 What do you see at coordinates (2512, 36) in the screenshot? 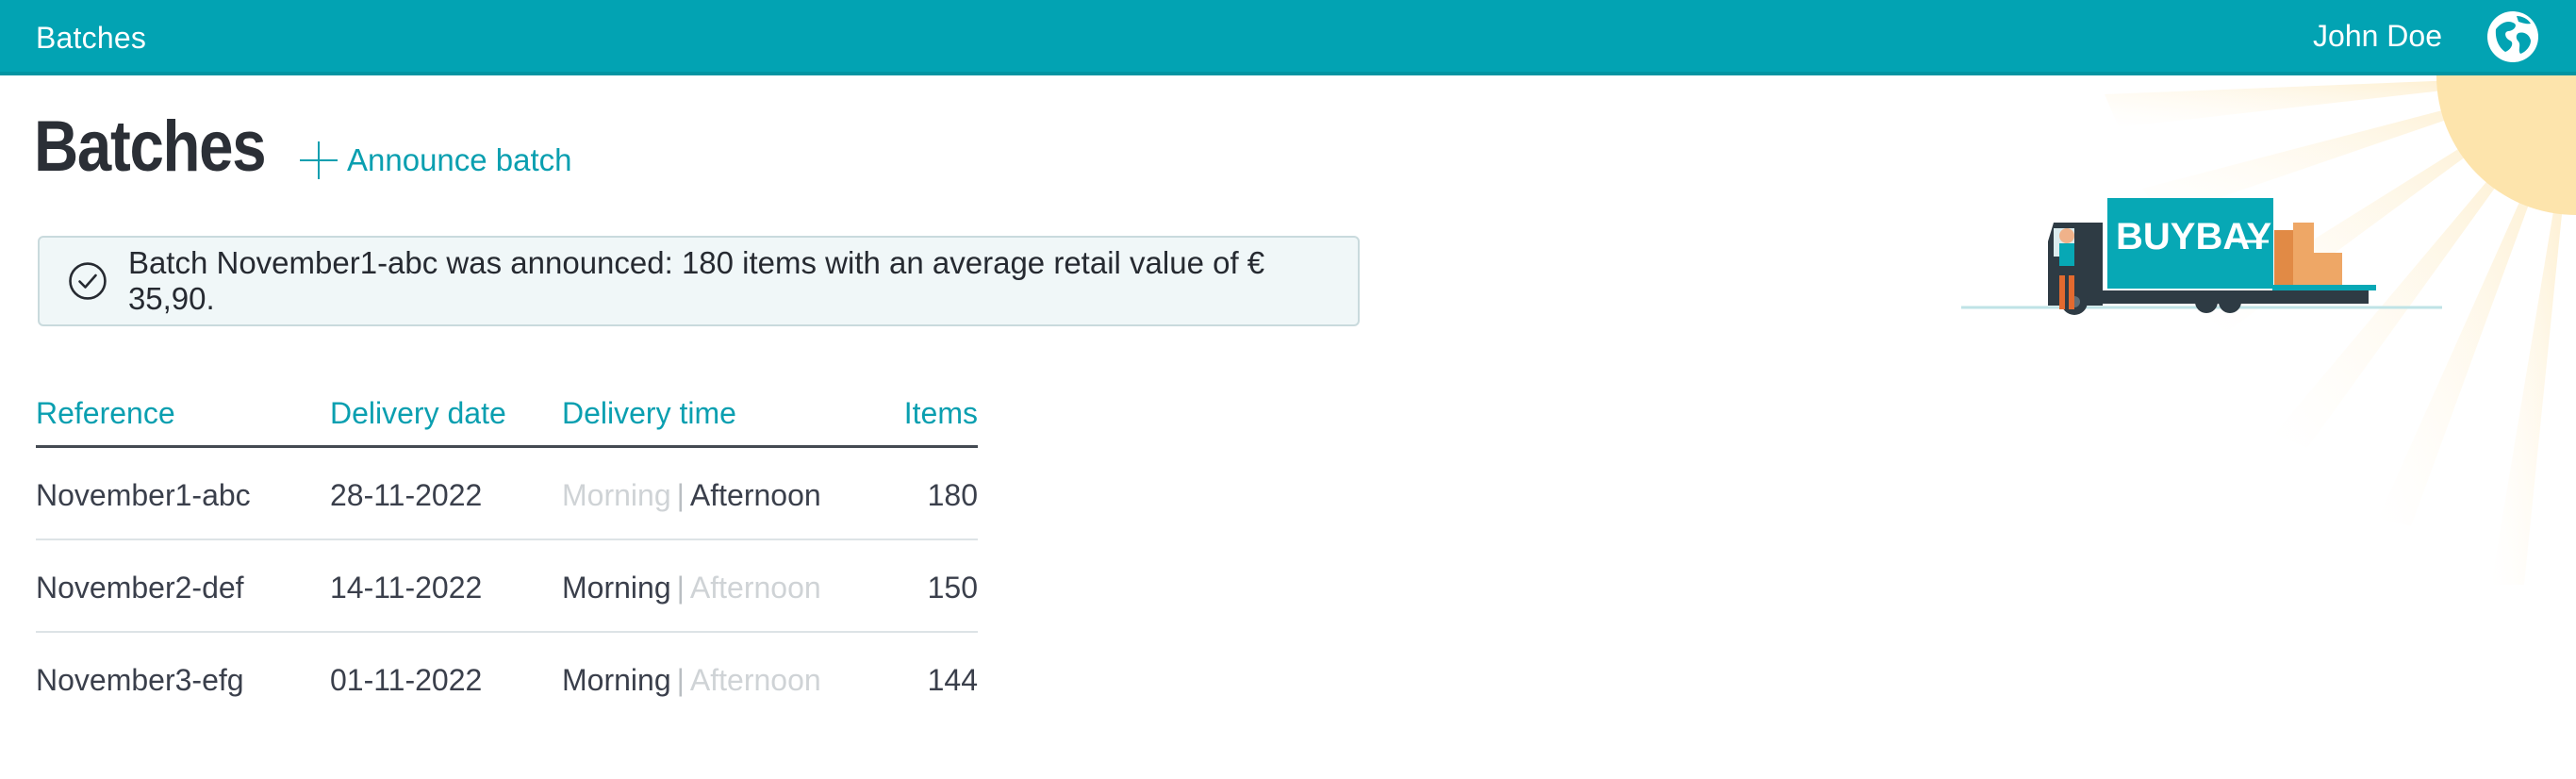
I see `globe-icon` at bounding box center [2512, 36].